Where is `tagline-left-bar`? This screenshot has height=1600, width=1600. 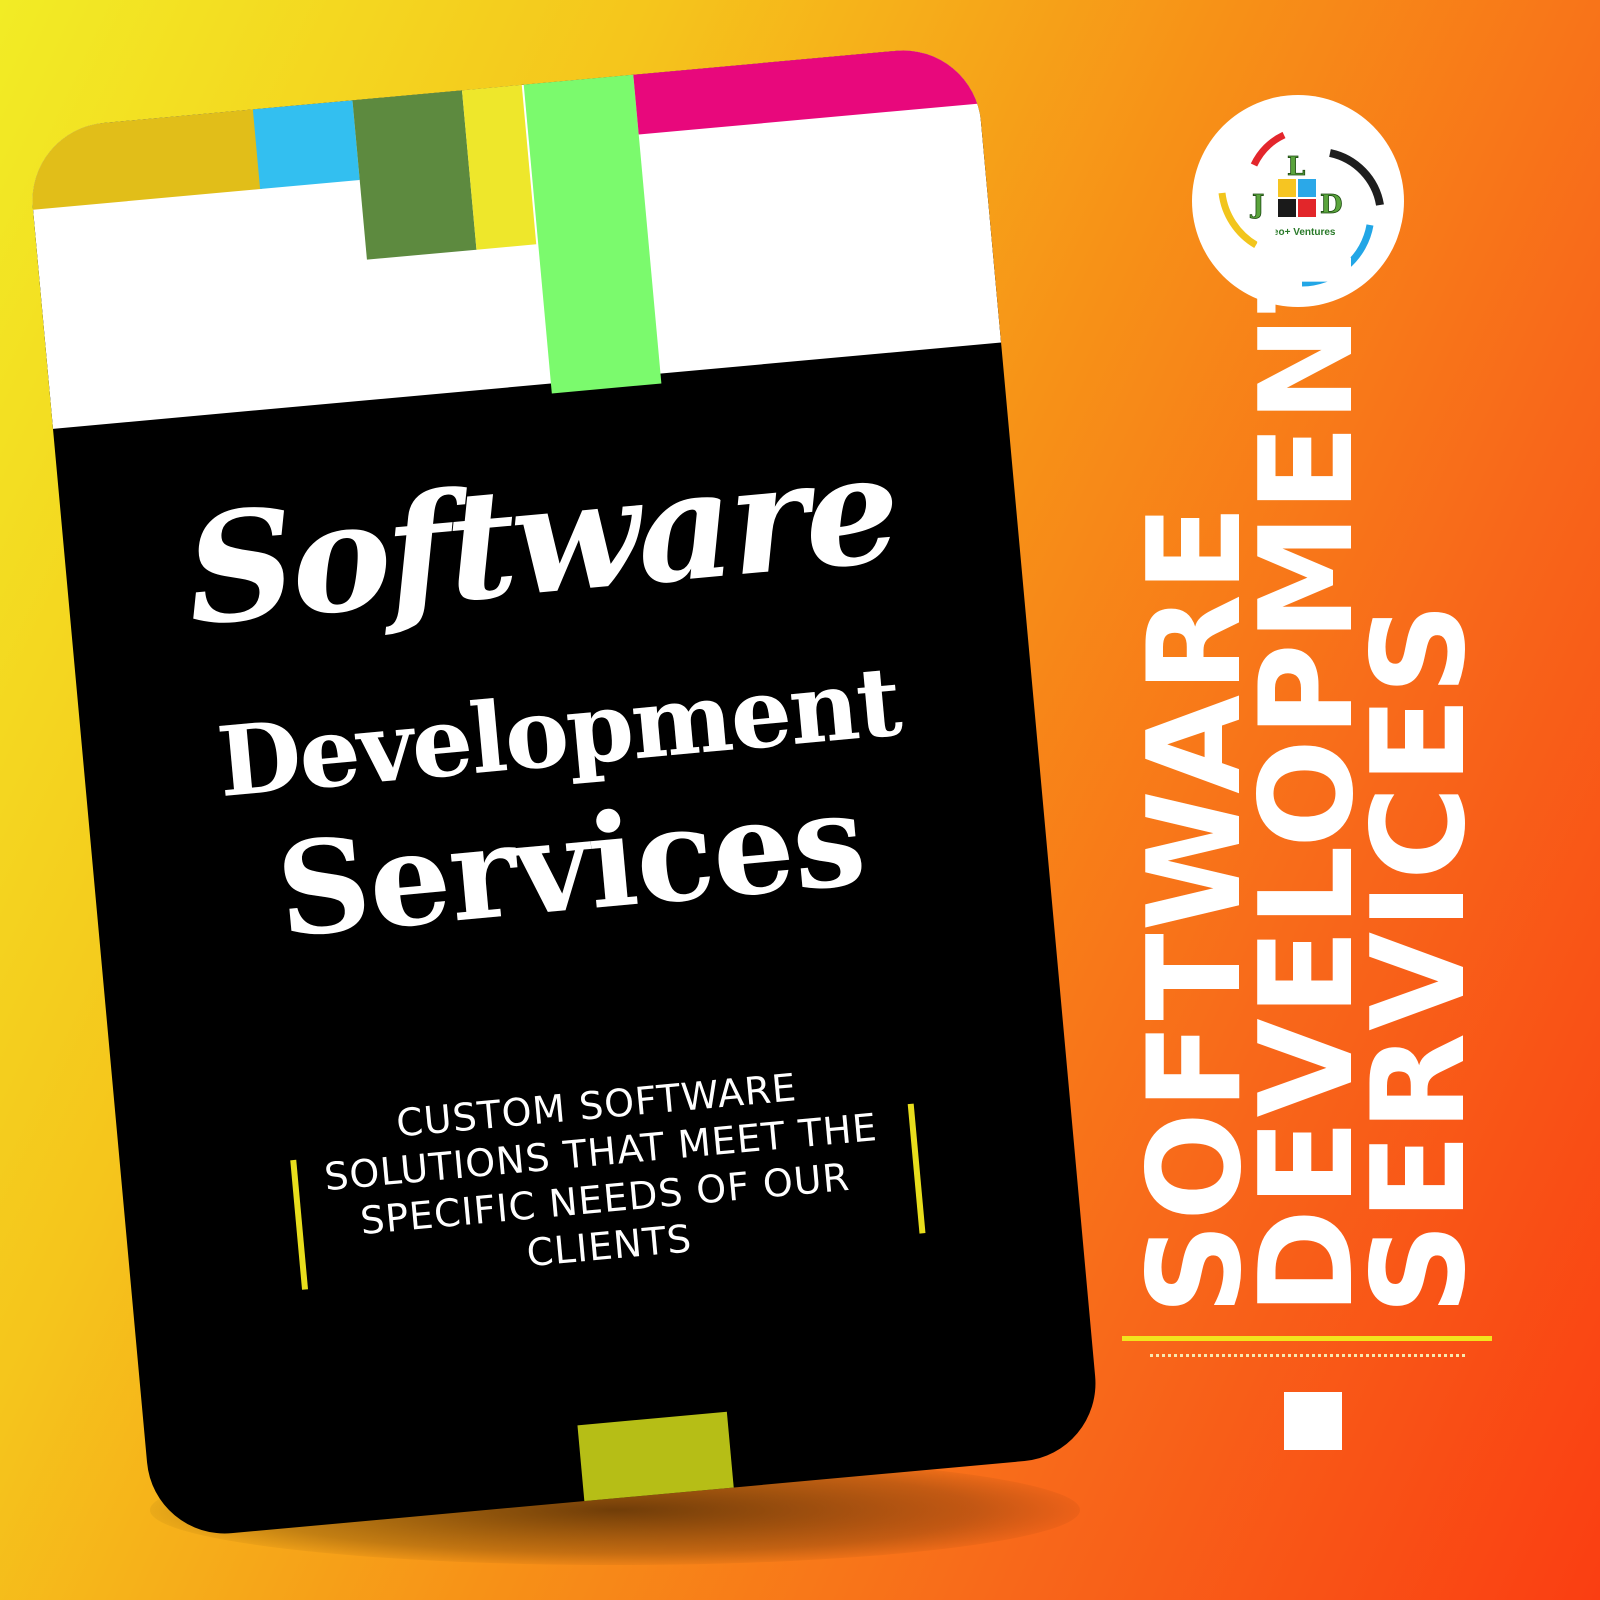 tagline-left-bar is located at coordinates (299, 1224).